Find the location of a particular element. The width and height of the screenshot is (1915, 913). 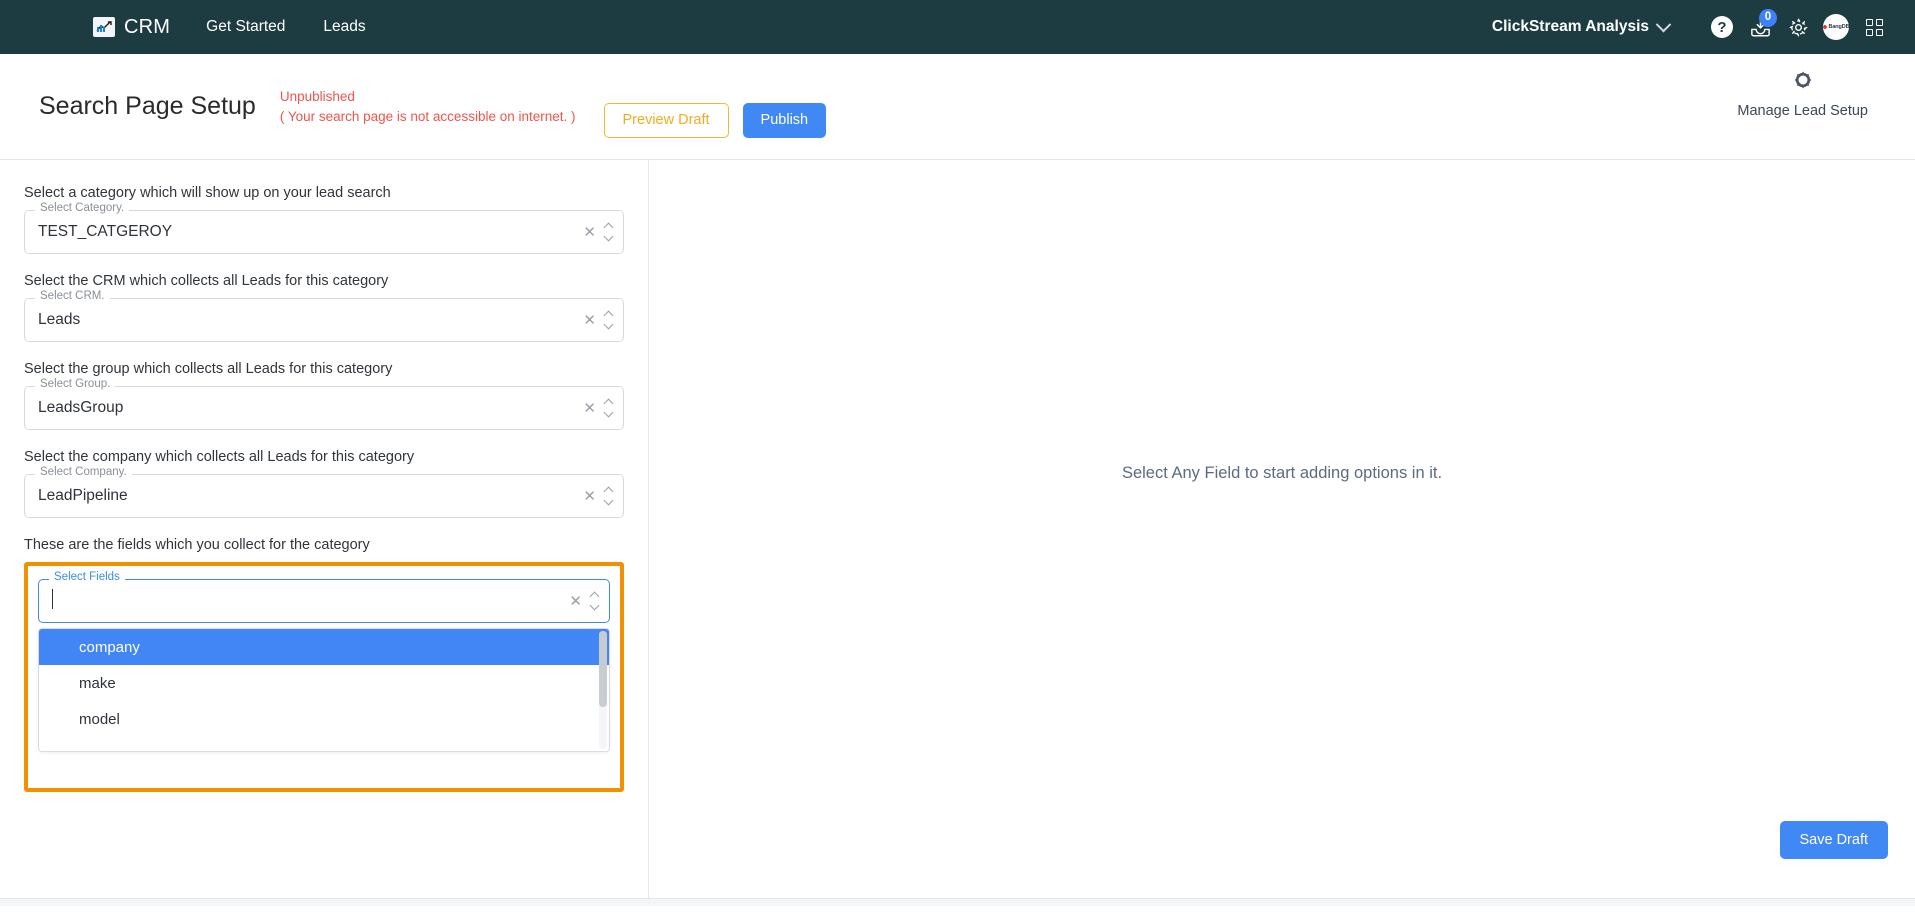

dropdown-option-make: make is located at coordinates (324, 683).